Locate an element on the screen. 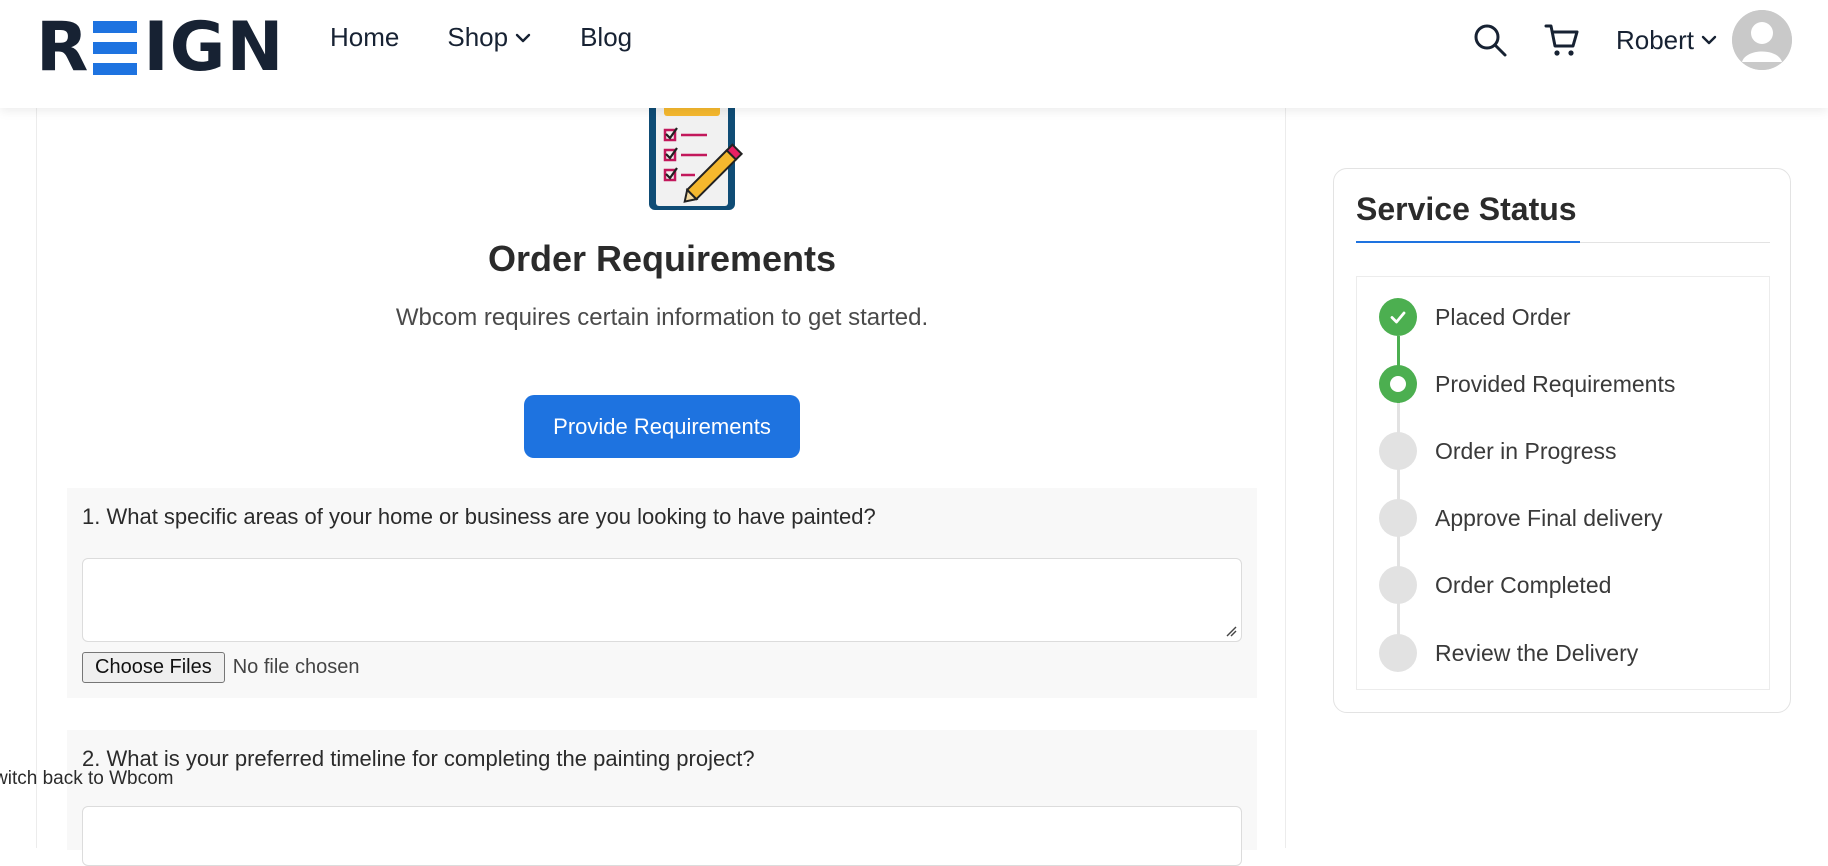 The width and height of the screenshot is (1828, 866). status-step-order-in-progress: Order in Progress is located at coordinates (1562, 451).